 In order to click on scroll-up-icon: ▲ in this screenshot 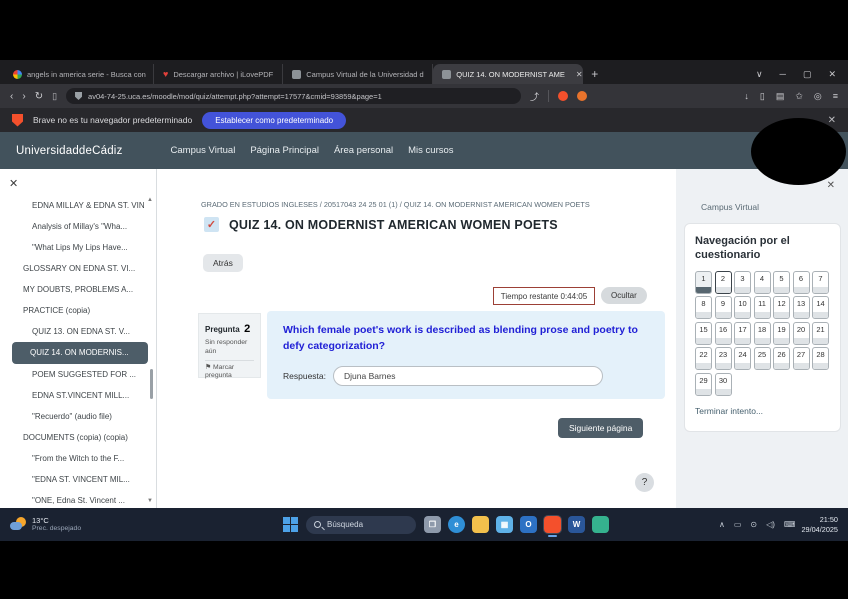, I will do `click(150, 200)`.